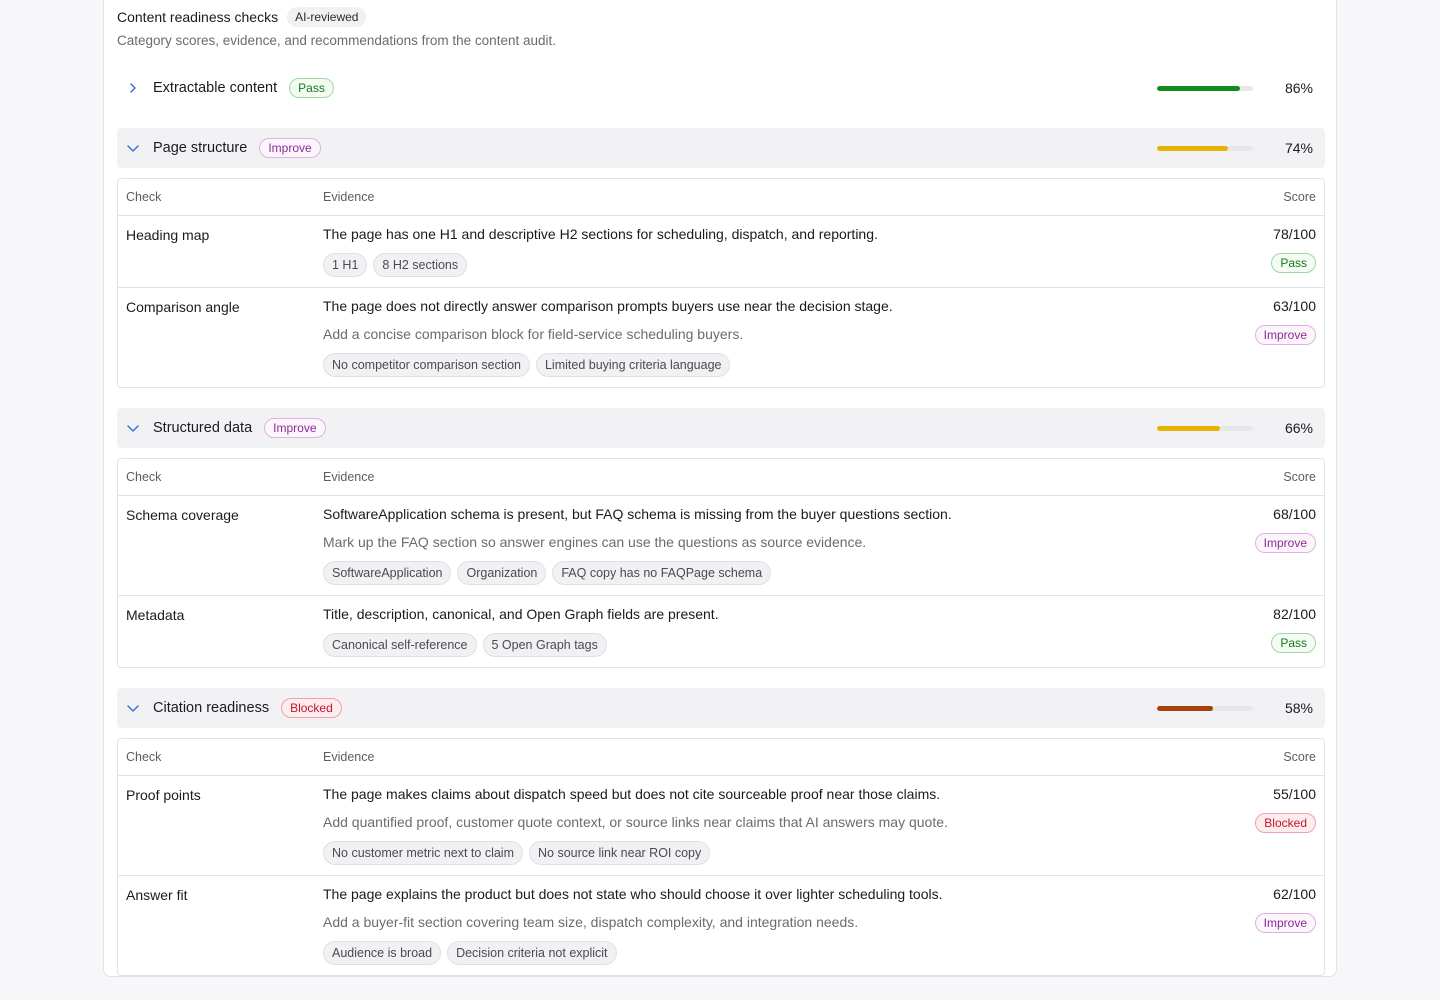  I want to click on card-title: Content readiness checks, so click(198, 17).